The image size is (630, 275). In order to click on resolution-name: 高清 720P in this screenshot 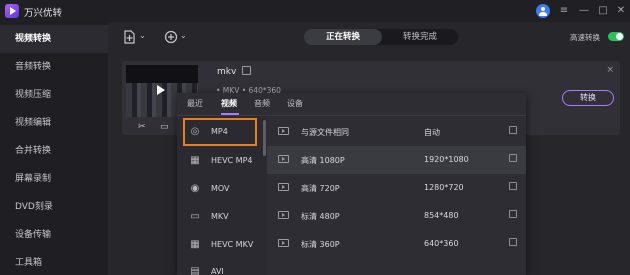, I will do `click(320, 188)`.